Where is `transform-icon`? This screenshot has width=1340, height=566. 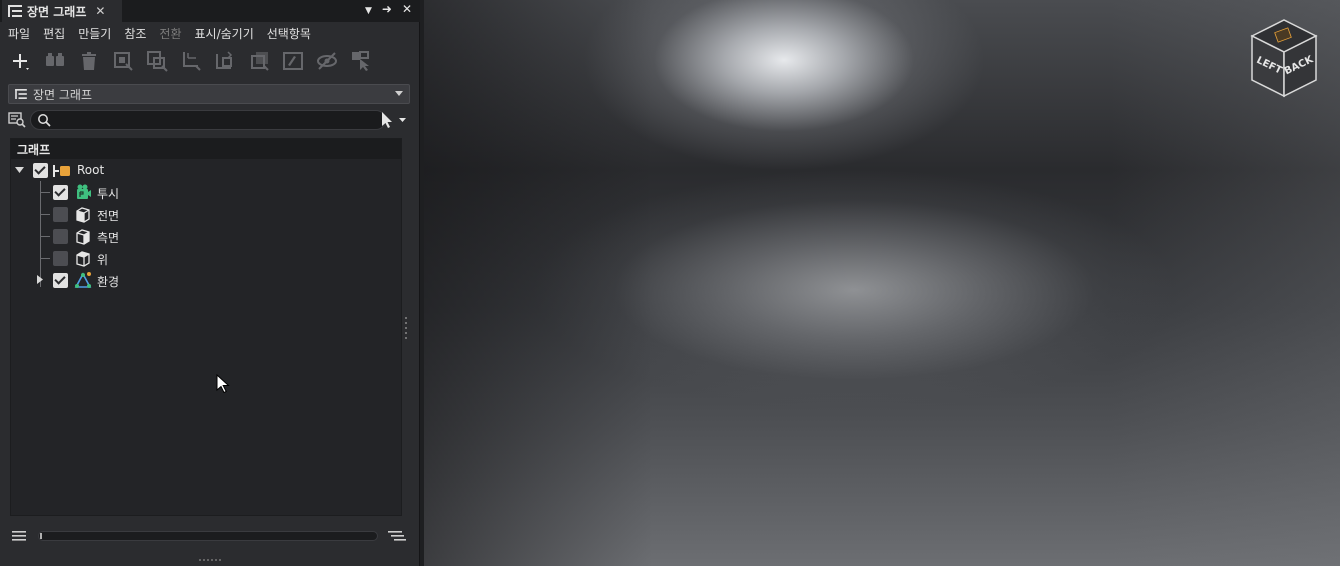
transform-icon is located at coordinates (192, 61).